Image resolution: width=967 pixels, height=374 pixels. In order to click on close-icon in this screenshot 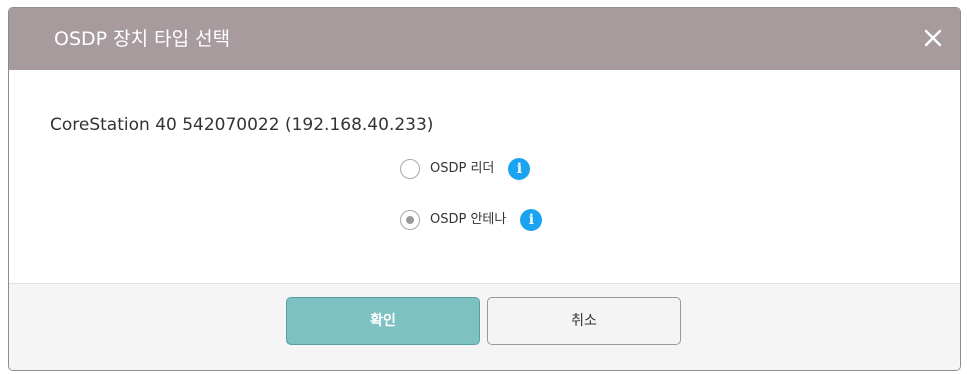, I will do `click(933, 38)`.